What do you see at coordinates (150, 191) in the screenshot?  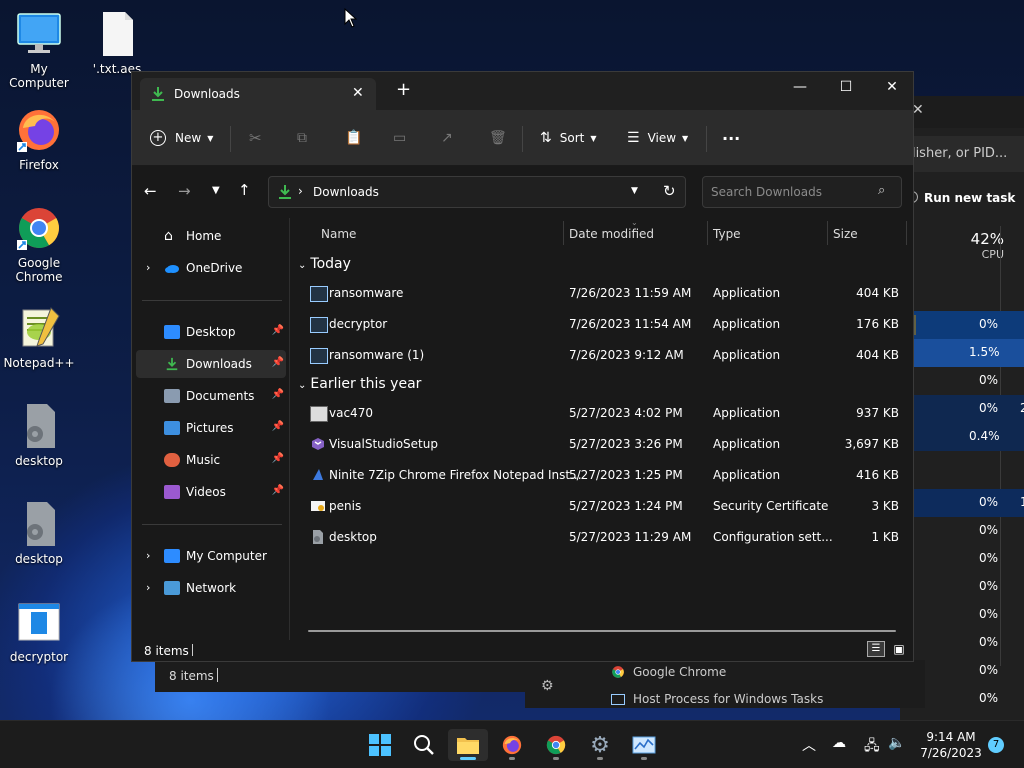 I see `back-arrow-icon: ←` at bounding box center [150, 191].